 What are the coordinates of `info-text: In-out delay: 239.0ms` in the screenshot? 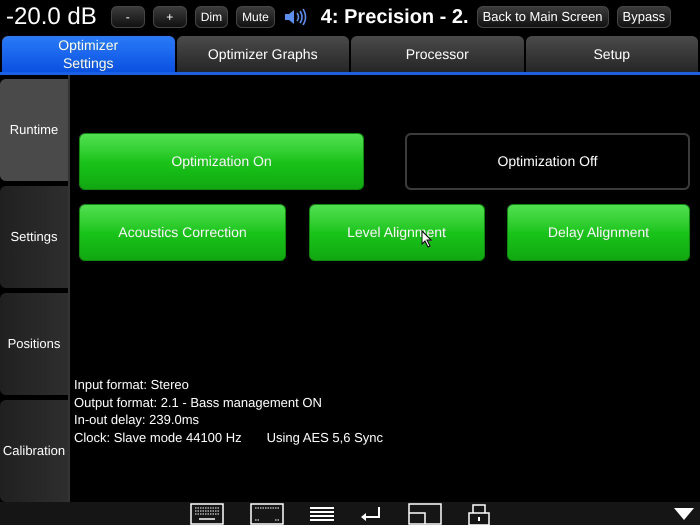 It's located at (137, 419).